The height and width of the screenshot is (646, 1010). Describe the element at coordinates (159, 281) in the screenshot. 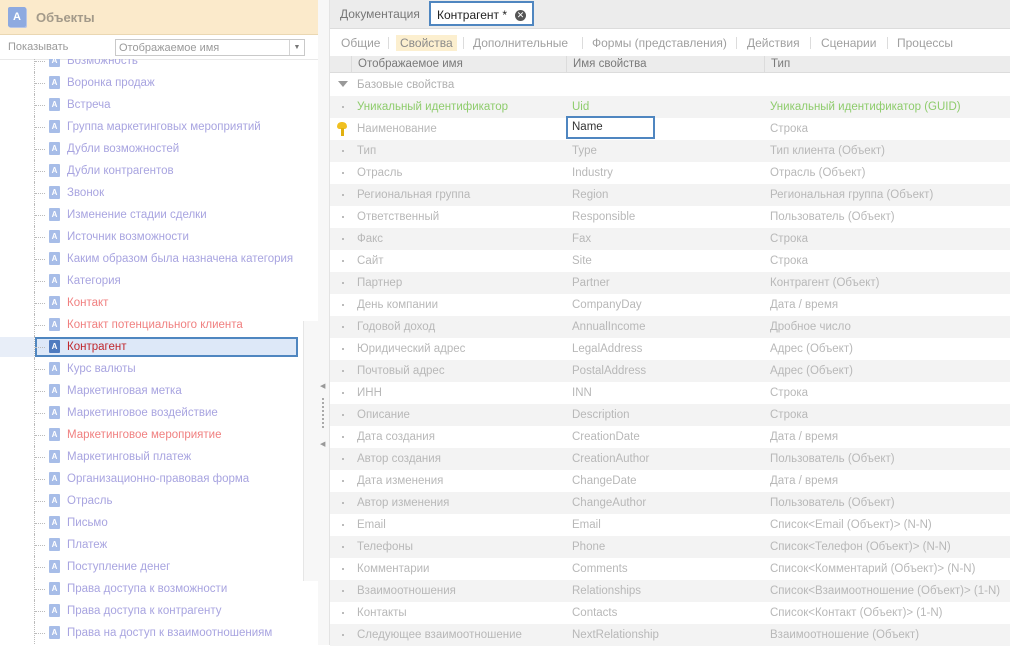

I see `tree-item: A Категория` at that location.